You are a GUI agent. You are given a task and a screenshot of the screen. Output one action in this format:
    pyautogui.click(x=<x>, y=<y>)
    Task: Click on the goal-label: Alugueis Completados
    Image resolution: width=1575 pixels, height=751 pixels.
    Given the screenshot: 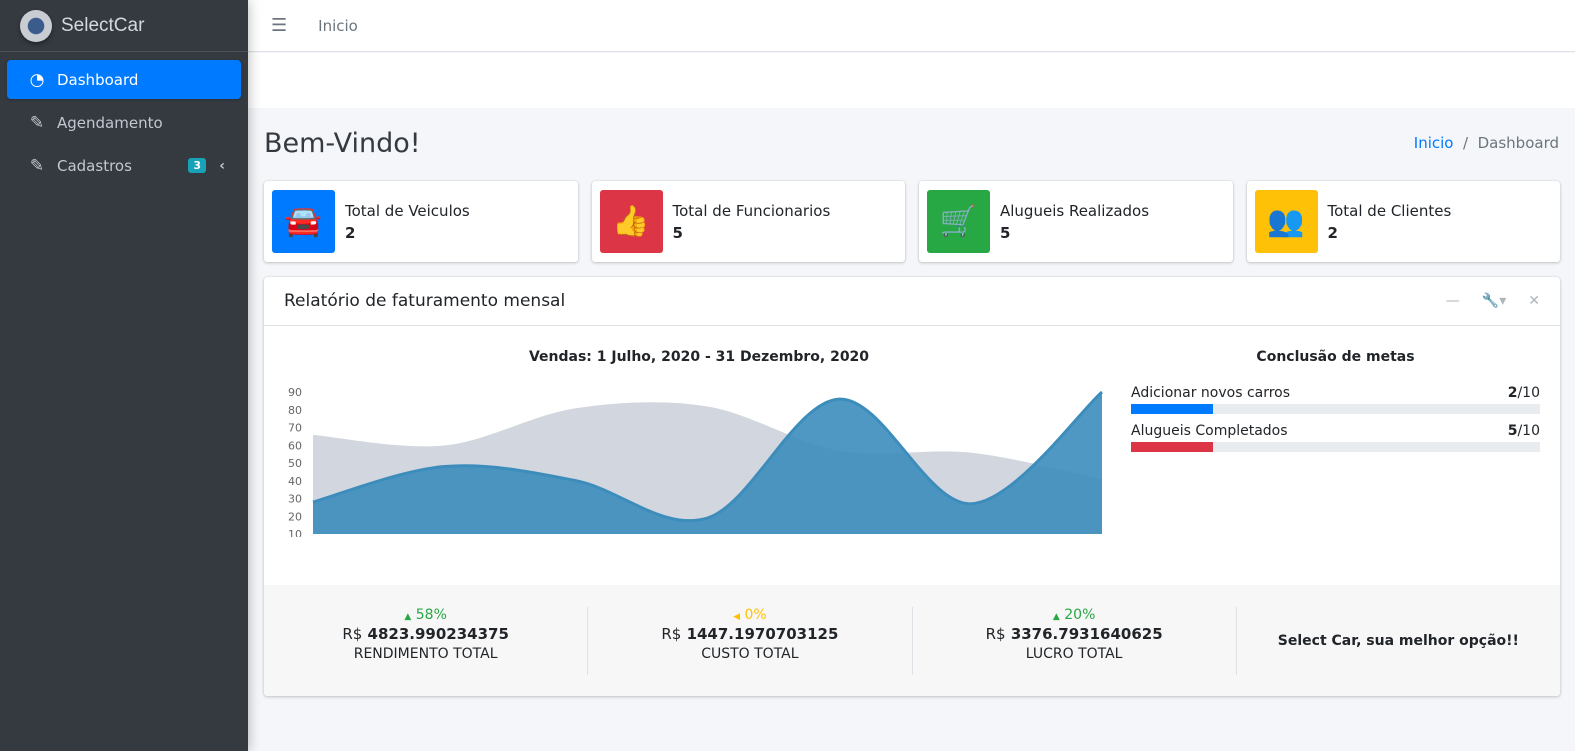 What is the action you would take?
    pyautogui.click(x=1209, y=431)
    